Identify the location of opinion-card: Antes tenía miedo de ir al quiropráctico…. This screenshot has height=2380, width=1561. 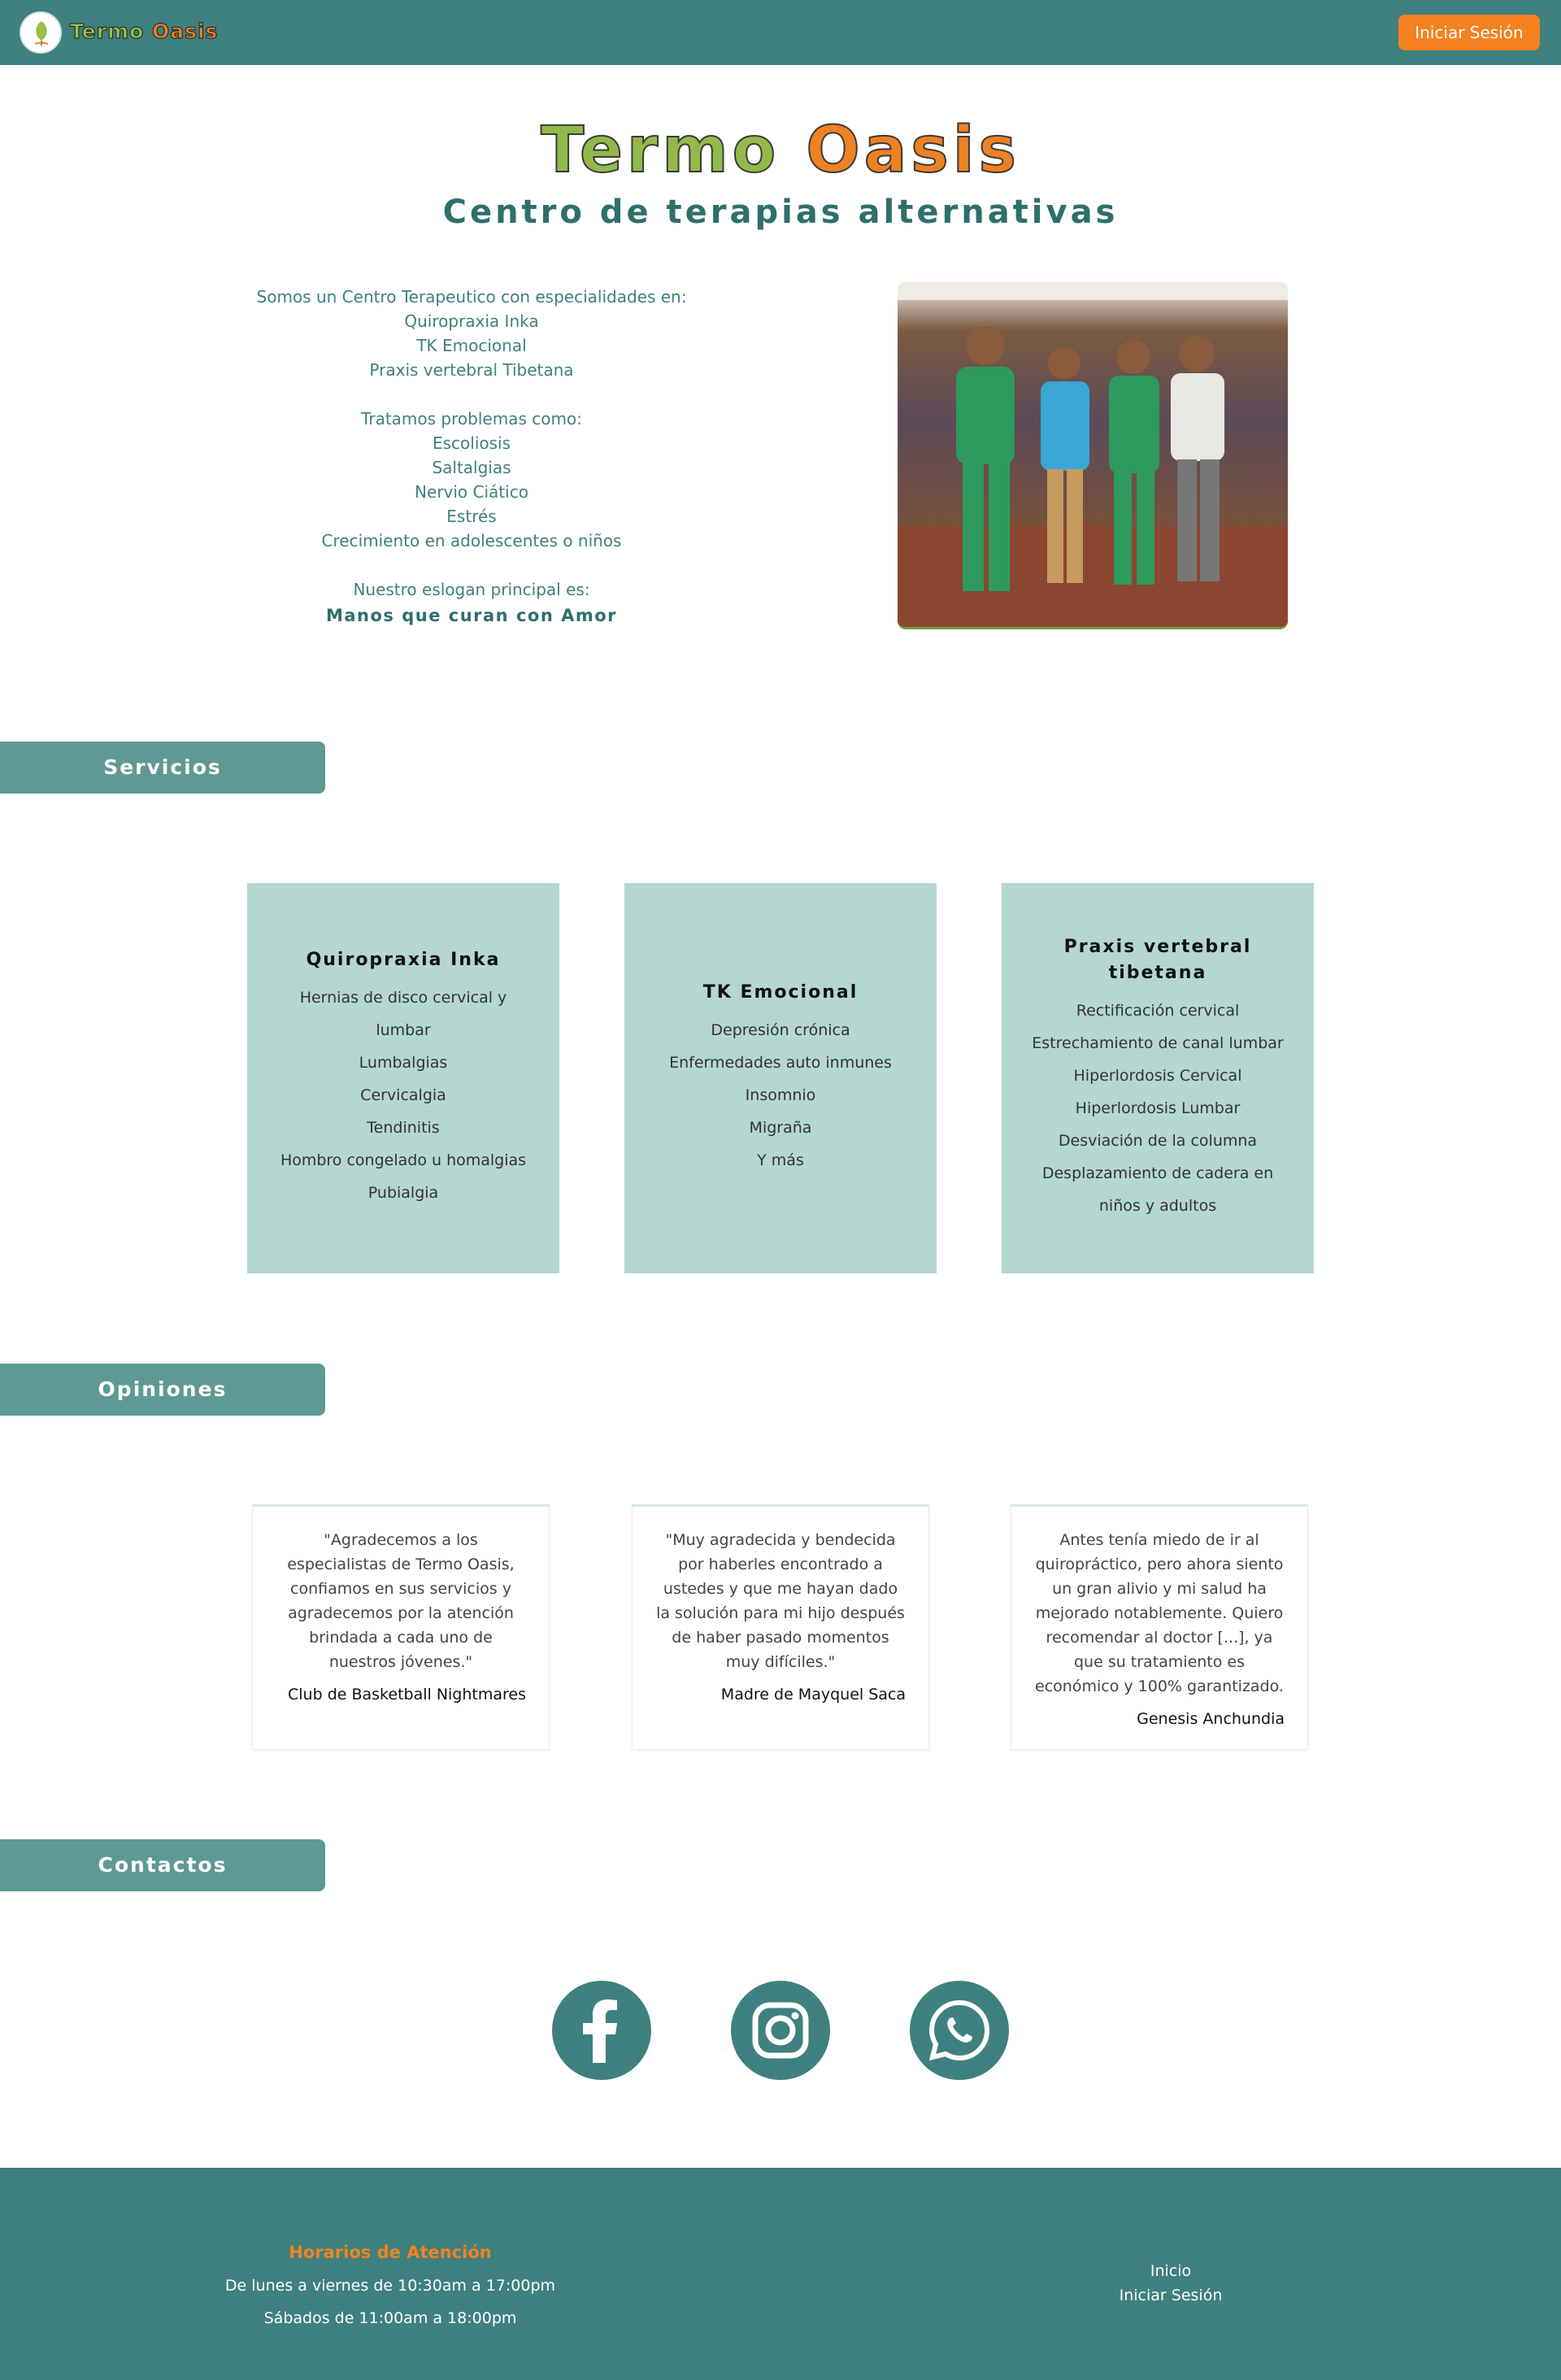
(1159, 1627).